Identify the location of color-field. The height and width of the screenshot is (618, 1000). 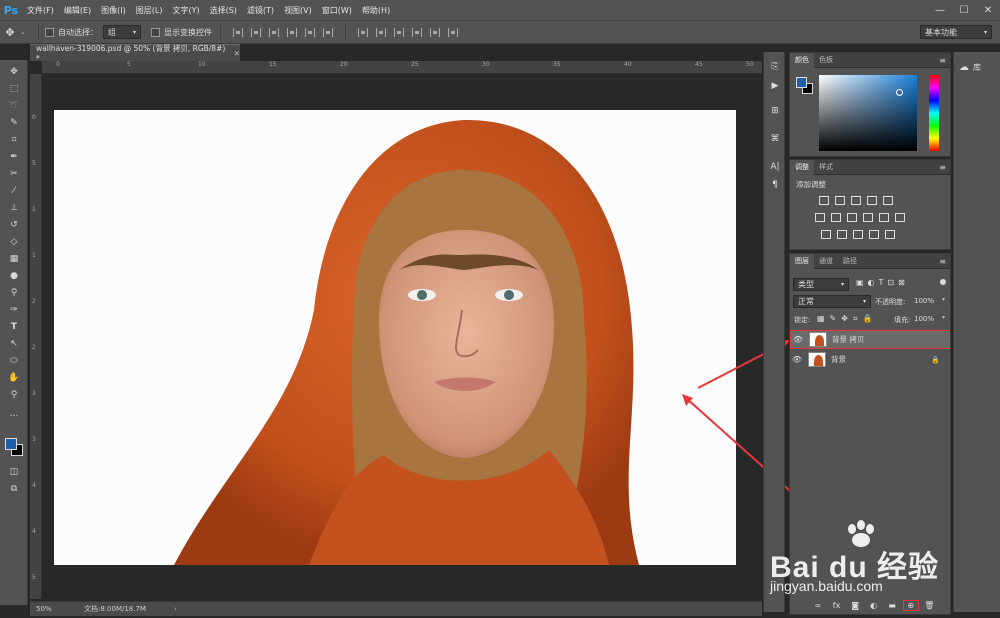
(868, 113).